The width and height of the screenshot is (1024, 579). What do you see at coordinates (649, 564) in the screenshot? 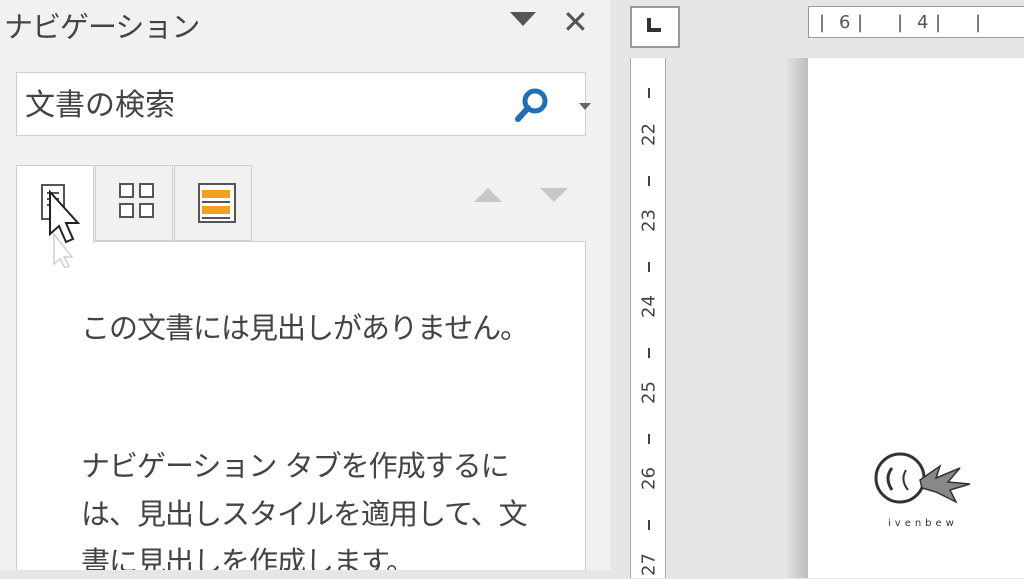
I see `ruler-label: 27` at bounding box center [649, 564].